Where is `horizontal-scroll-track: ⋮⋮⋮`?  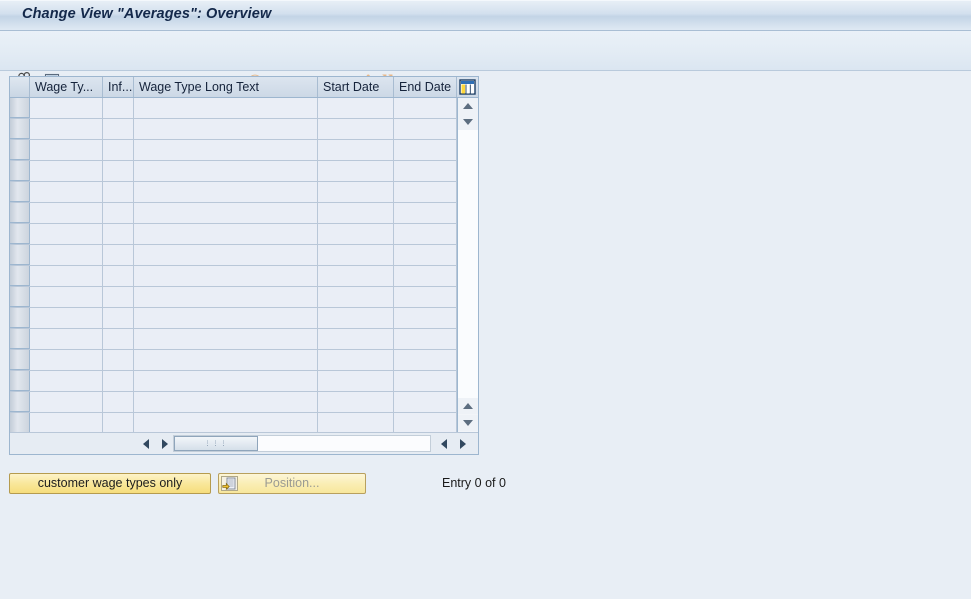
horizontal-scroll-track: ⋮⋮⋮ is located at coordinates (302, 443).